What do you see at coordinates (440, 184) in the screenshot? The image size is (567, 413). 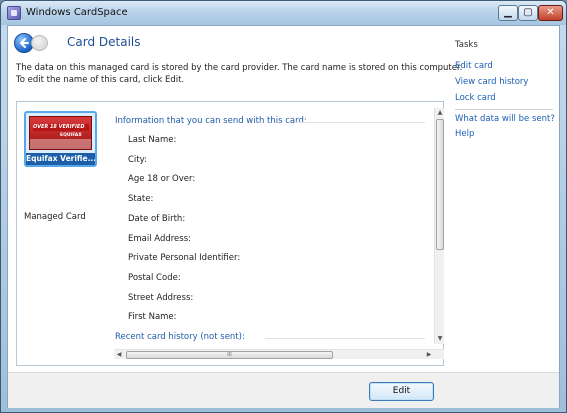 I see `vertical-scroll-thumb` at bounding box center [440, 184].